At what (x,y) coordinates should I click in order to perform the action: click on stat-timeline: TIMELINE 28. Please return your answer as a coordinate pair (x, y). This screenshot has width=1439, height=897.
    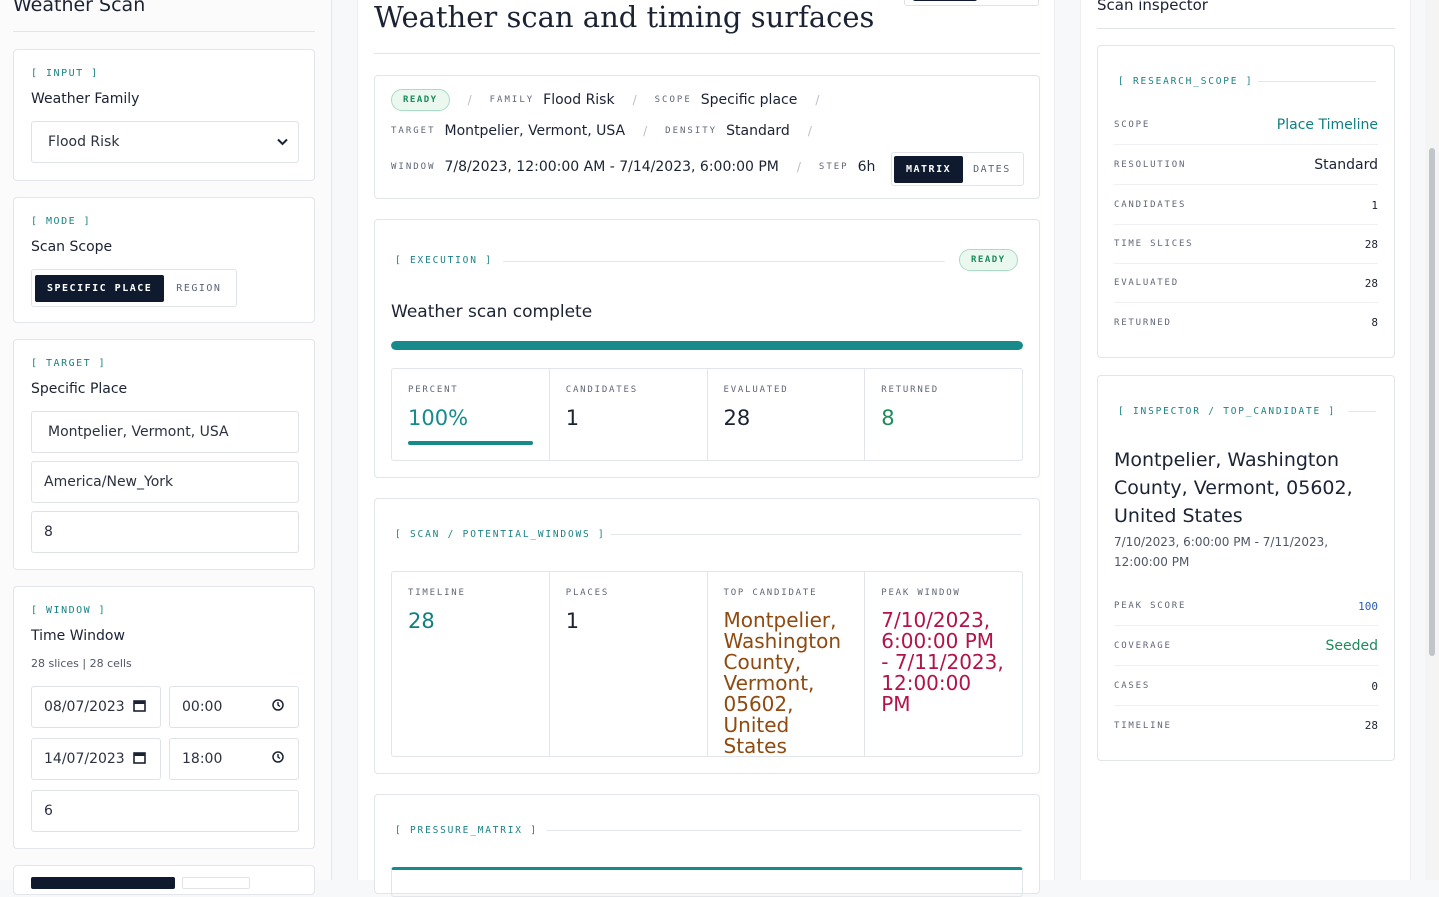
    Looking at the image, I should click on (471, 664).